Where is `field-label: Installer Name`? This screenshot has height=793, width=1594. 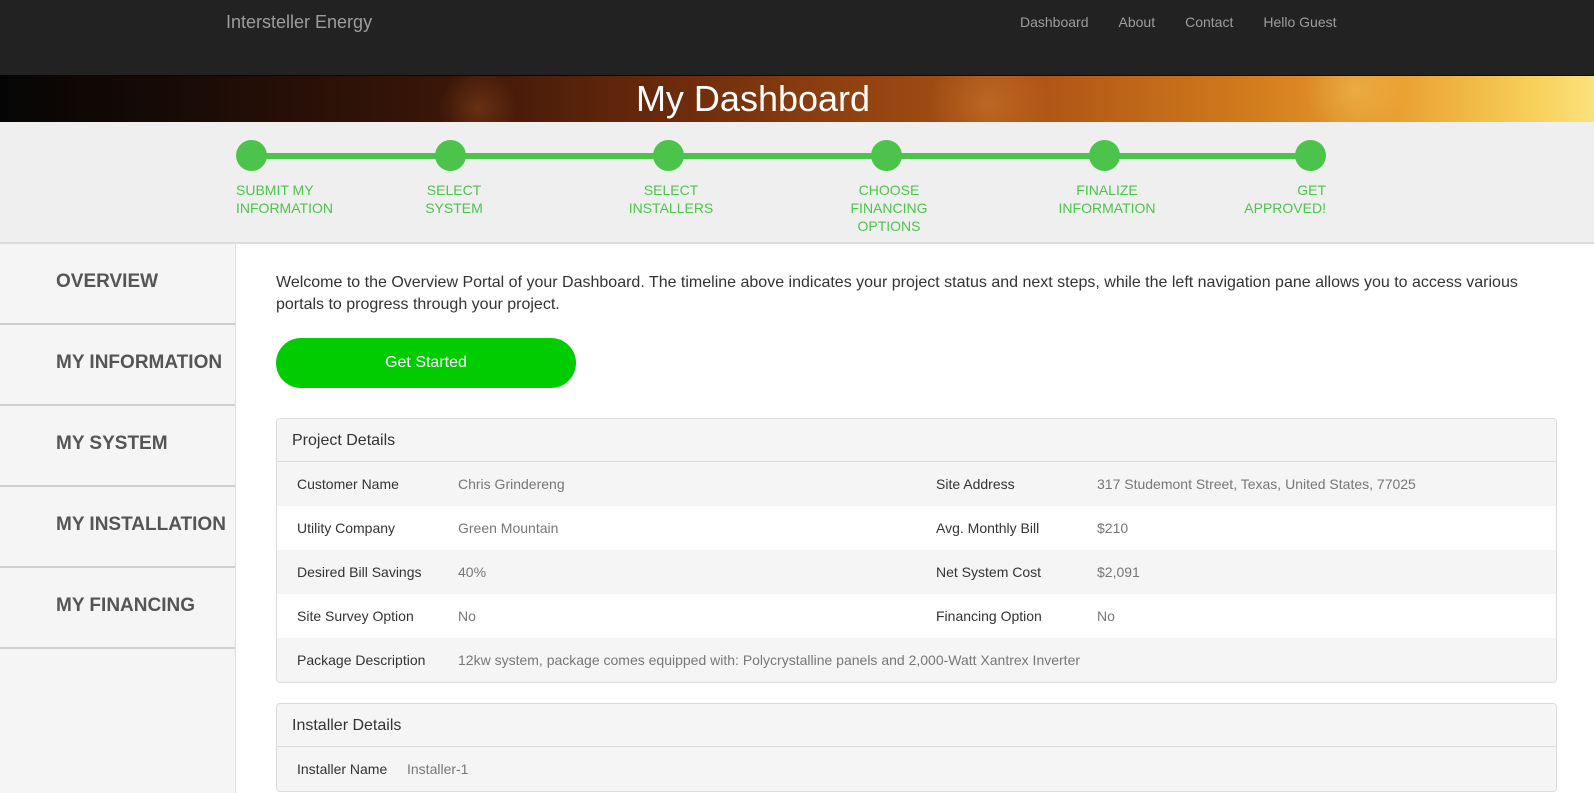 field-label: Installer Name is located at coordinates (342, 769).